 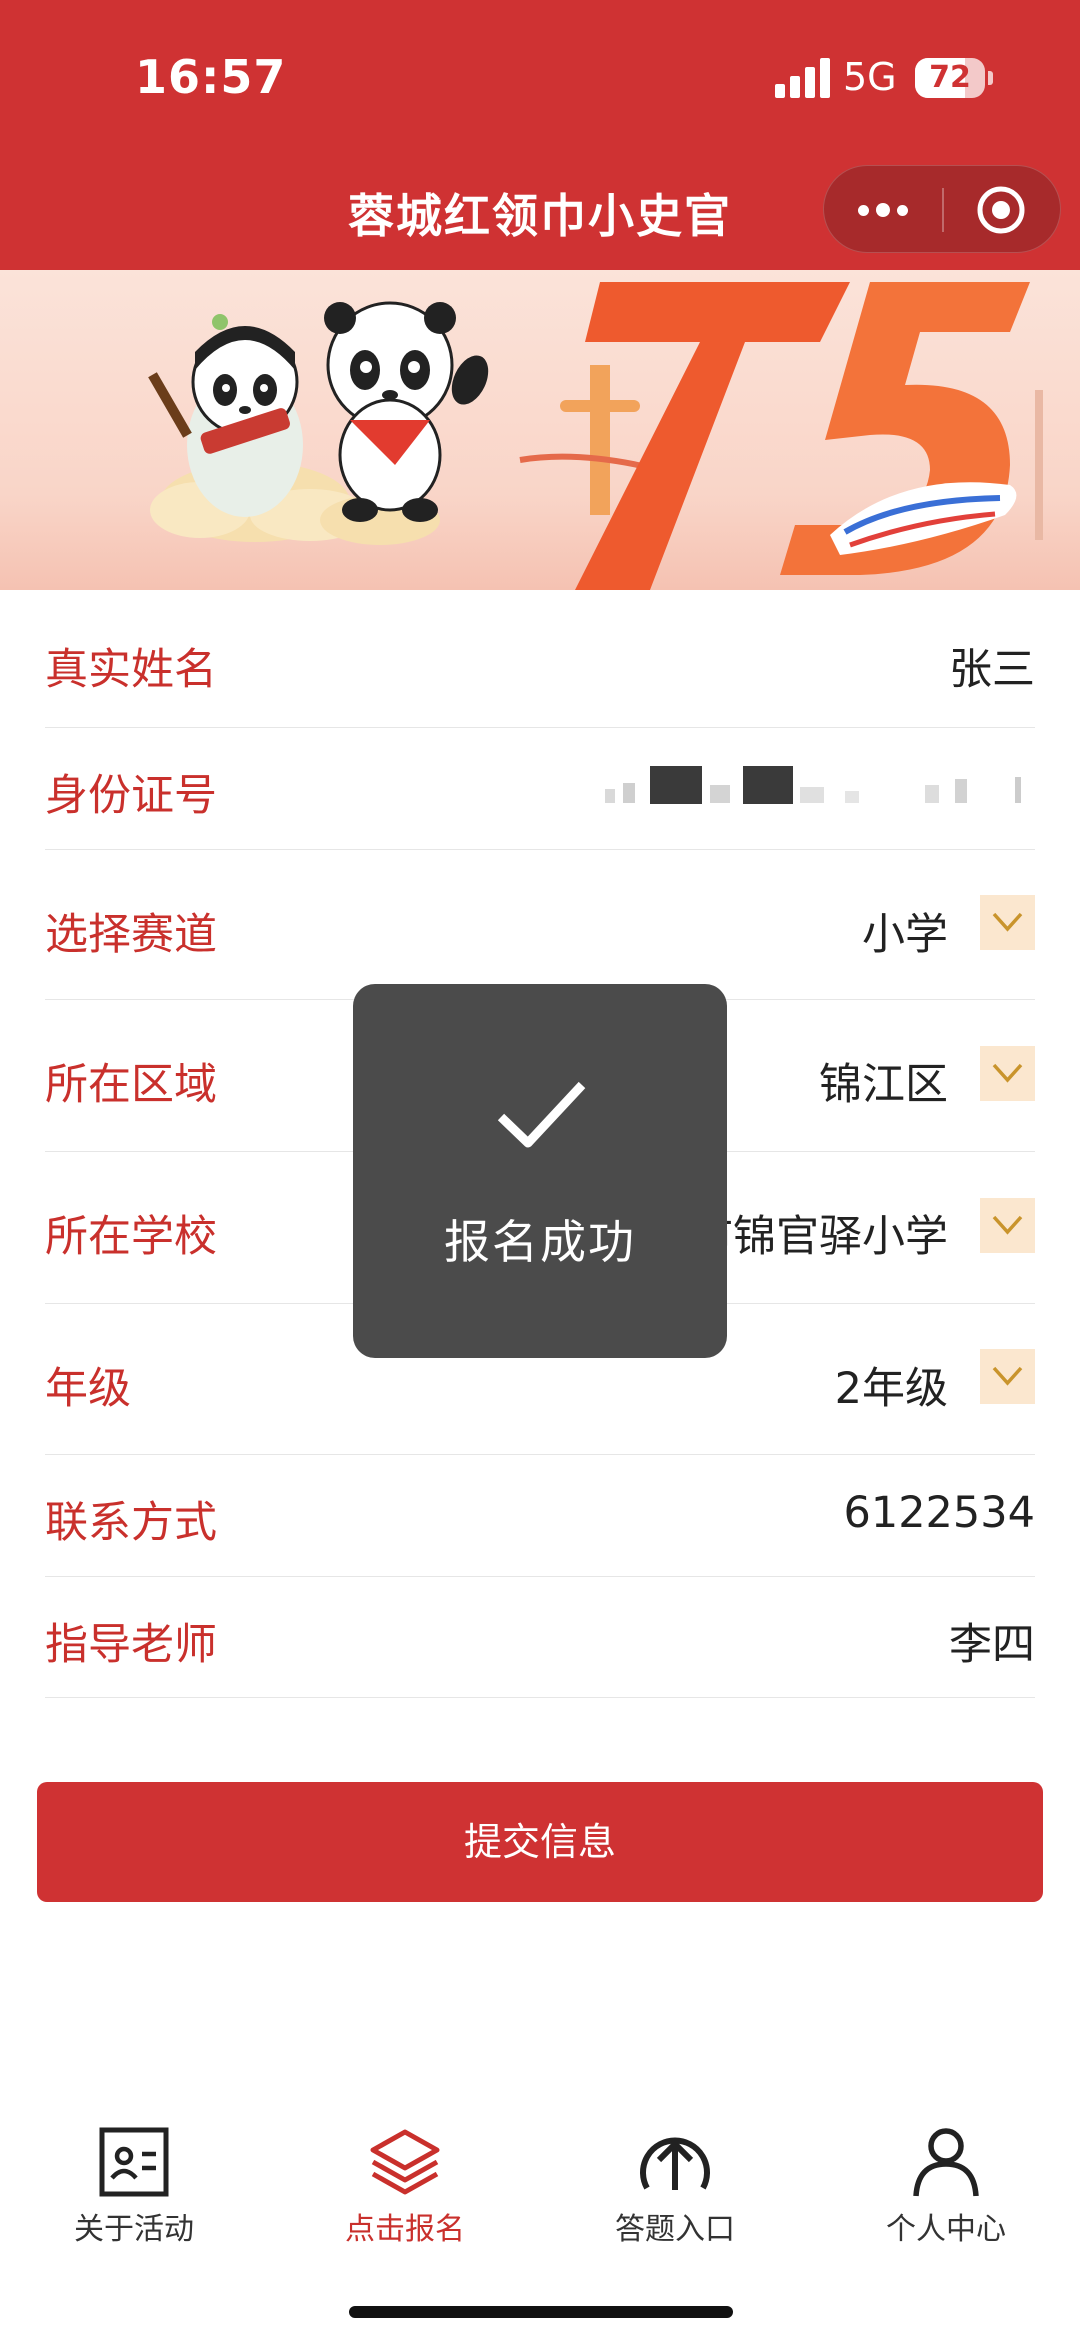 What do you see at coordinates (134, 2229) in the screenshot?
I see `tab-label: 关于活动` at bounding box center [134, 2229].